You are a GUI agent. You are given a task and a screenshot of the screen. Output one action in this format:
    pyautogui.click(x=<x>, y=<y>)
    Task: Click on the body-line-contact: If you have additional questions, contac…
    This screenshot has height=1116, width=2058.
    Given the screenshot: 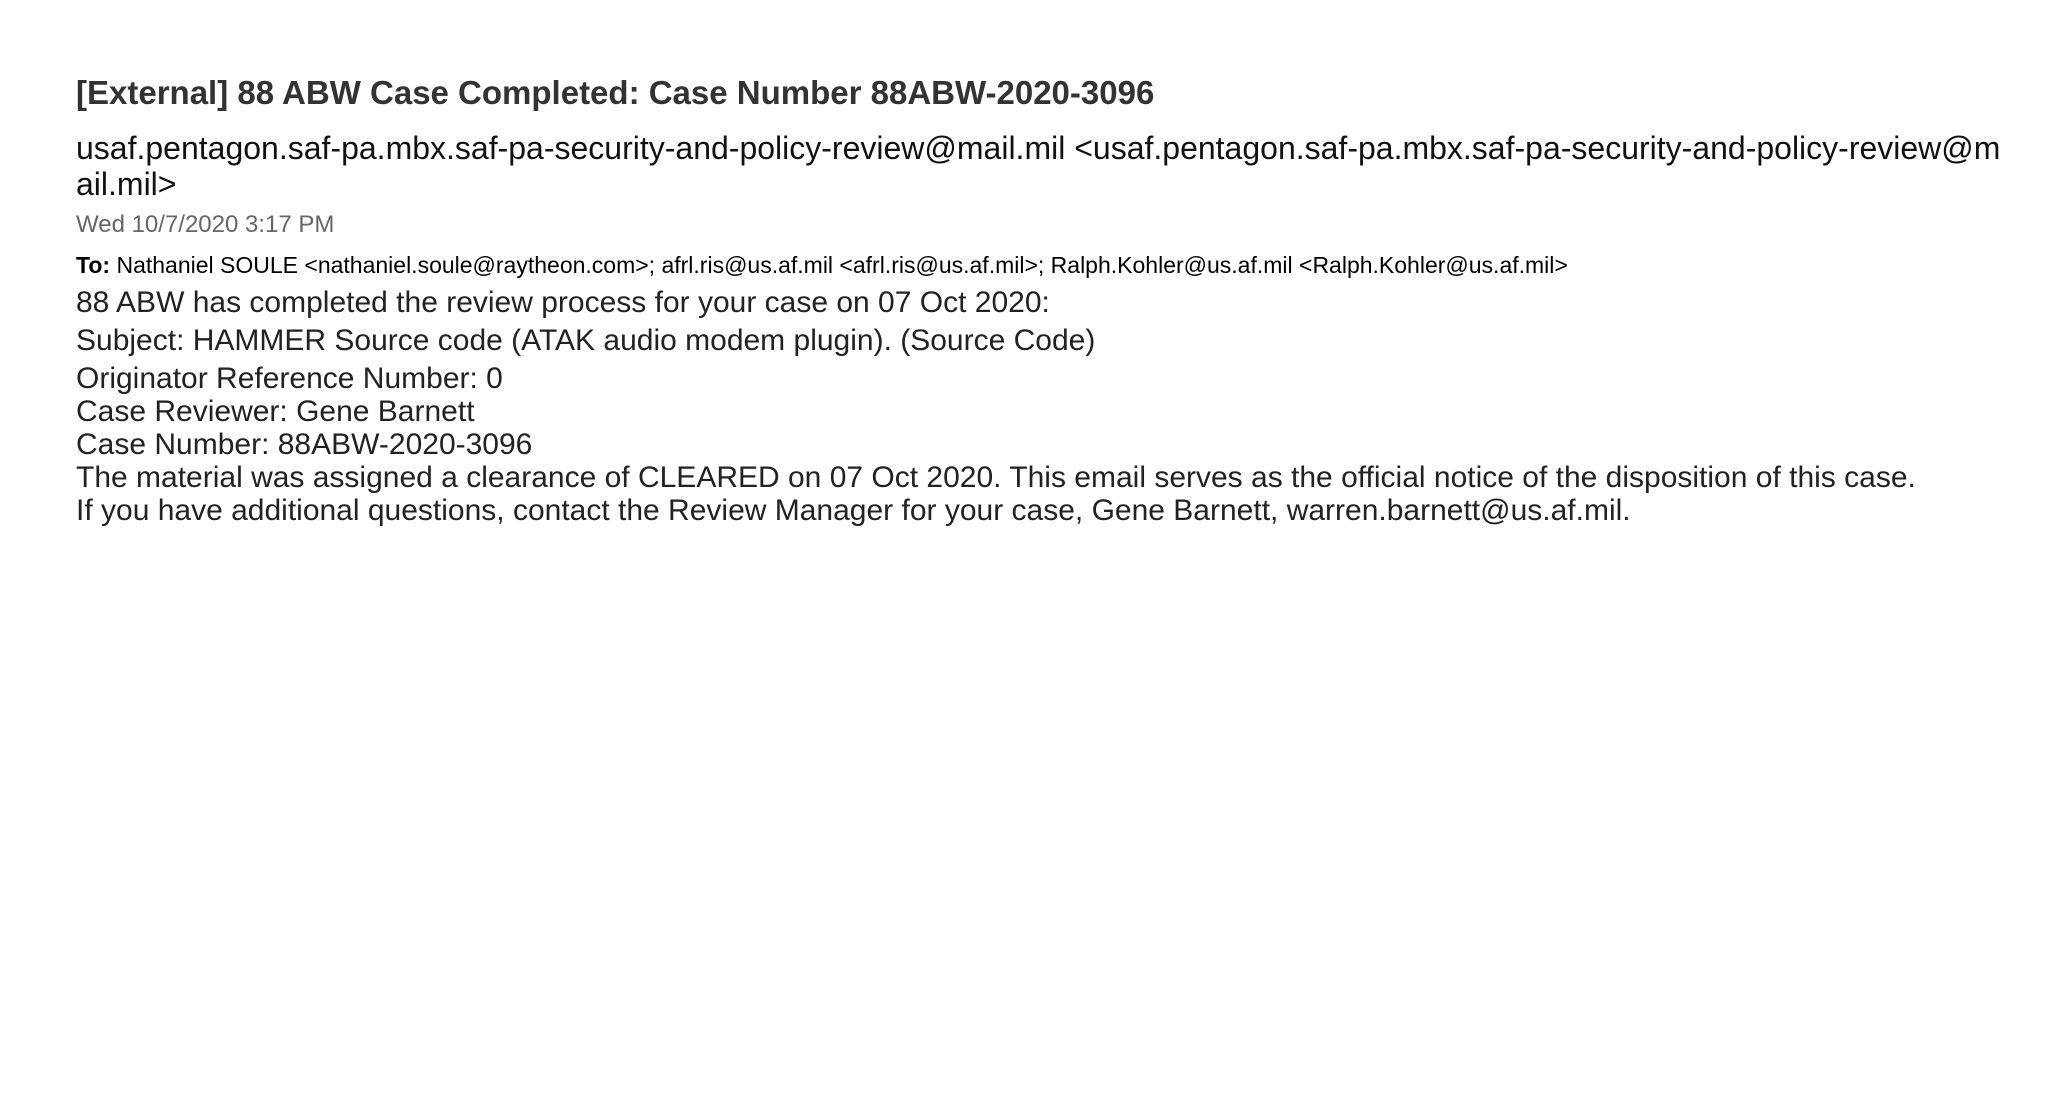 What is the action you would take?
    pyautogui.click(x=853, y=510)
    